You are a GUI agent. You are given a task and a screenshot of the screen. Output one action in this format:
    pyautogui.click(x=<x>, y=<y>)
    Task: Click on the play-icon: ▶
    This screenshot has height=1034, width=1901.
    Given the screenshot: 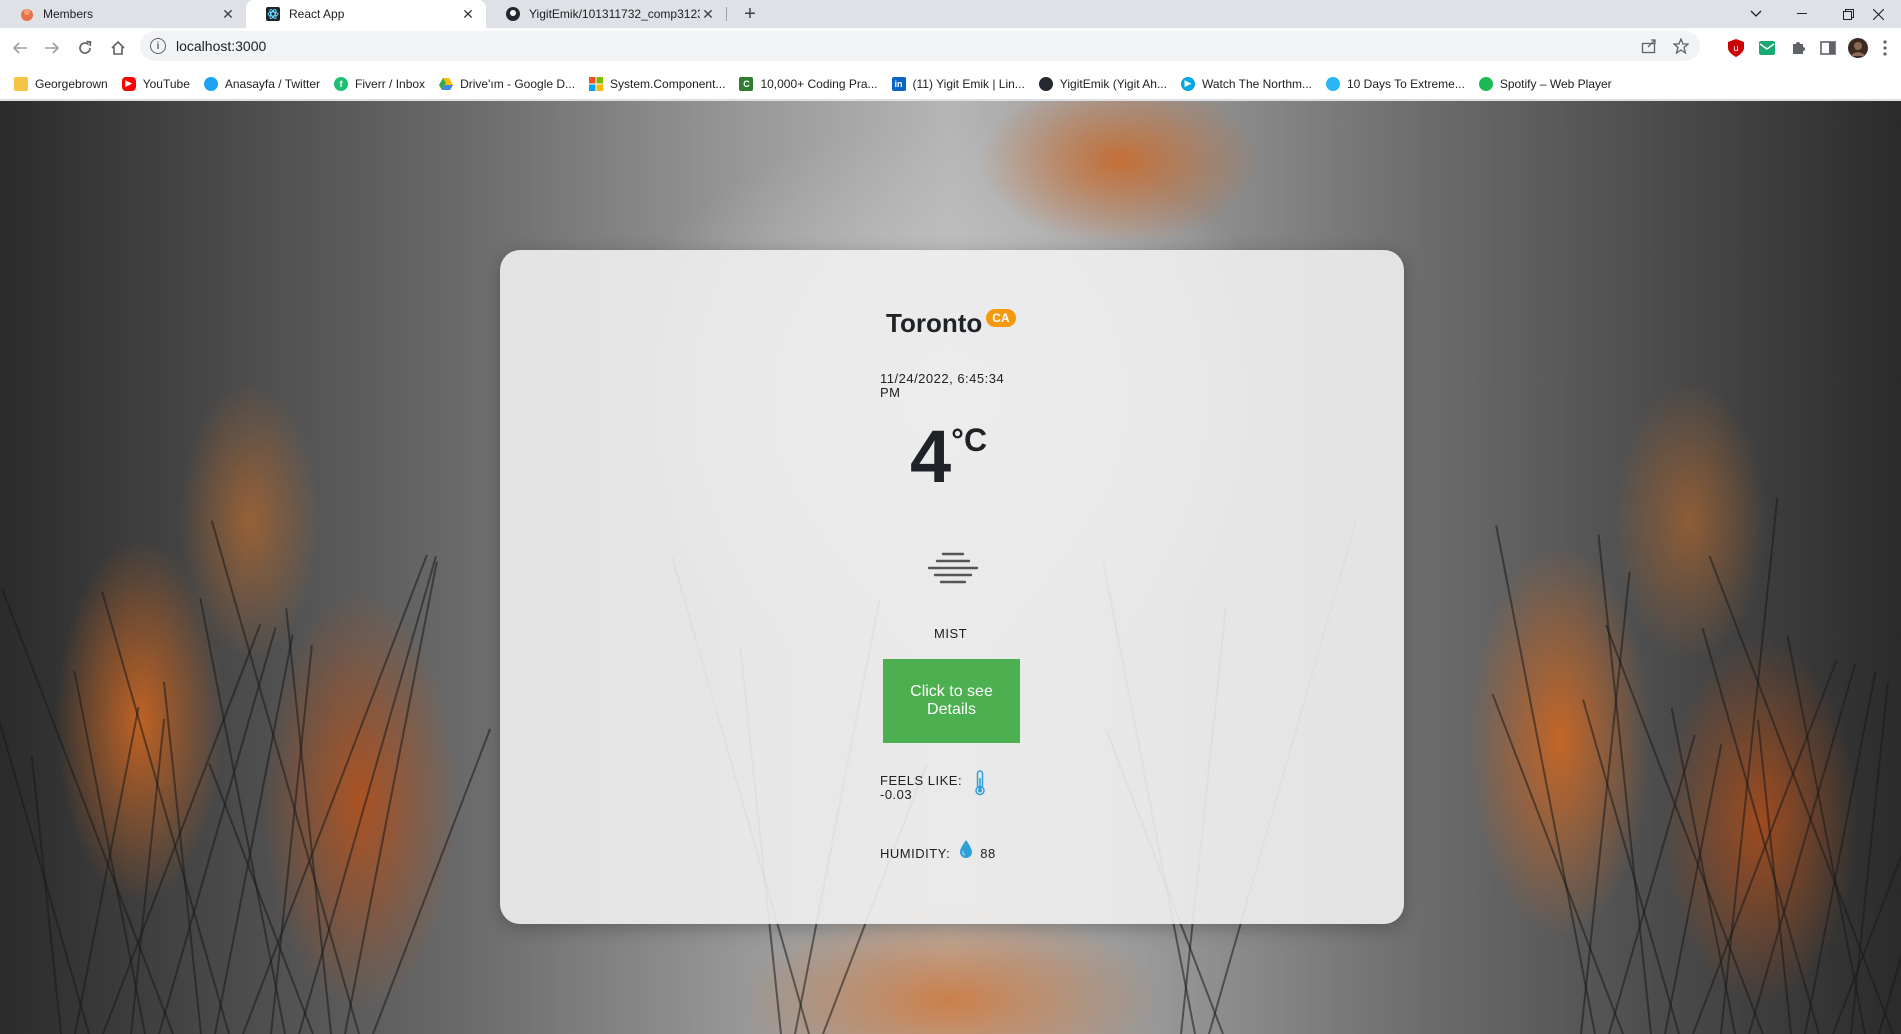 What is the action you would take?
    pyautogui.click(x=1187, y=83)
    